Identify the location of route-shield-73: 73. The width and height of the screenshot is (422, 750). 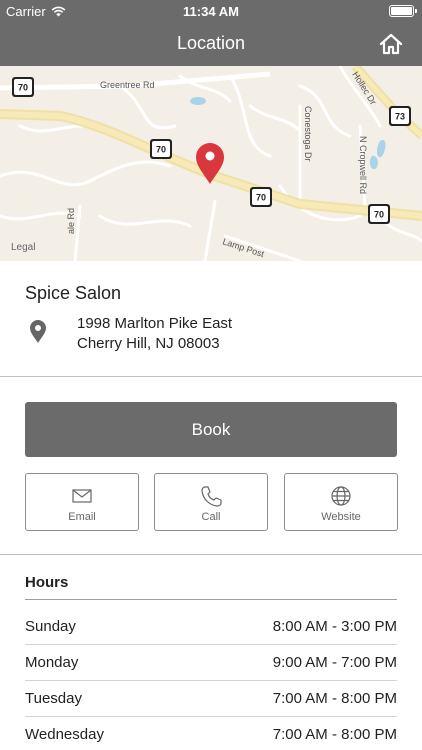
(400, 116).